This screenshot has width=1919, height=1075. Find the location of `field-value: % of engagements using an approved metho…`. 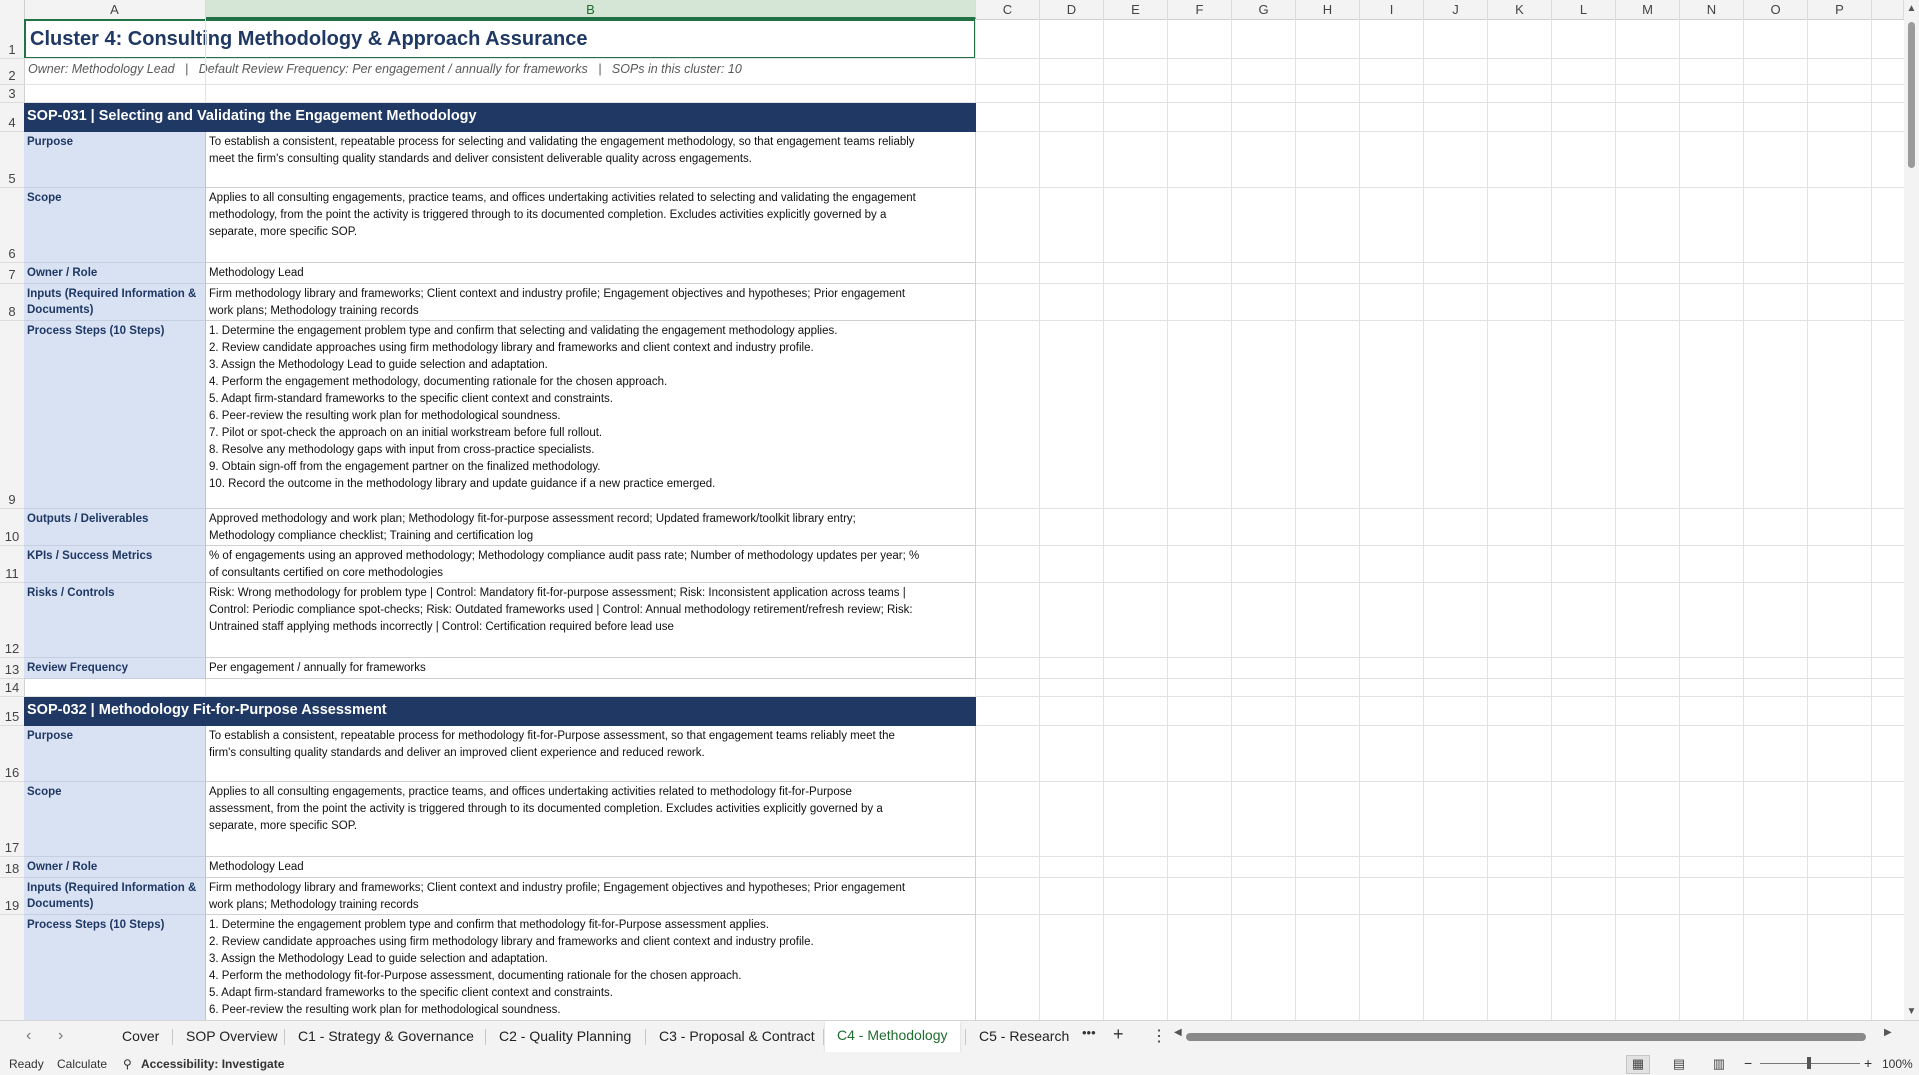

field-value: % of engagements using an approved metho… is located at coordinates (591, 564).